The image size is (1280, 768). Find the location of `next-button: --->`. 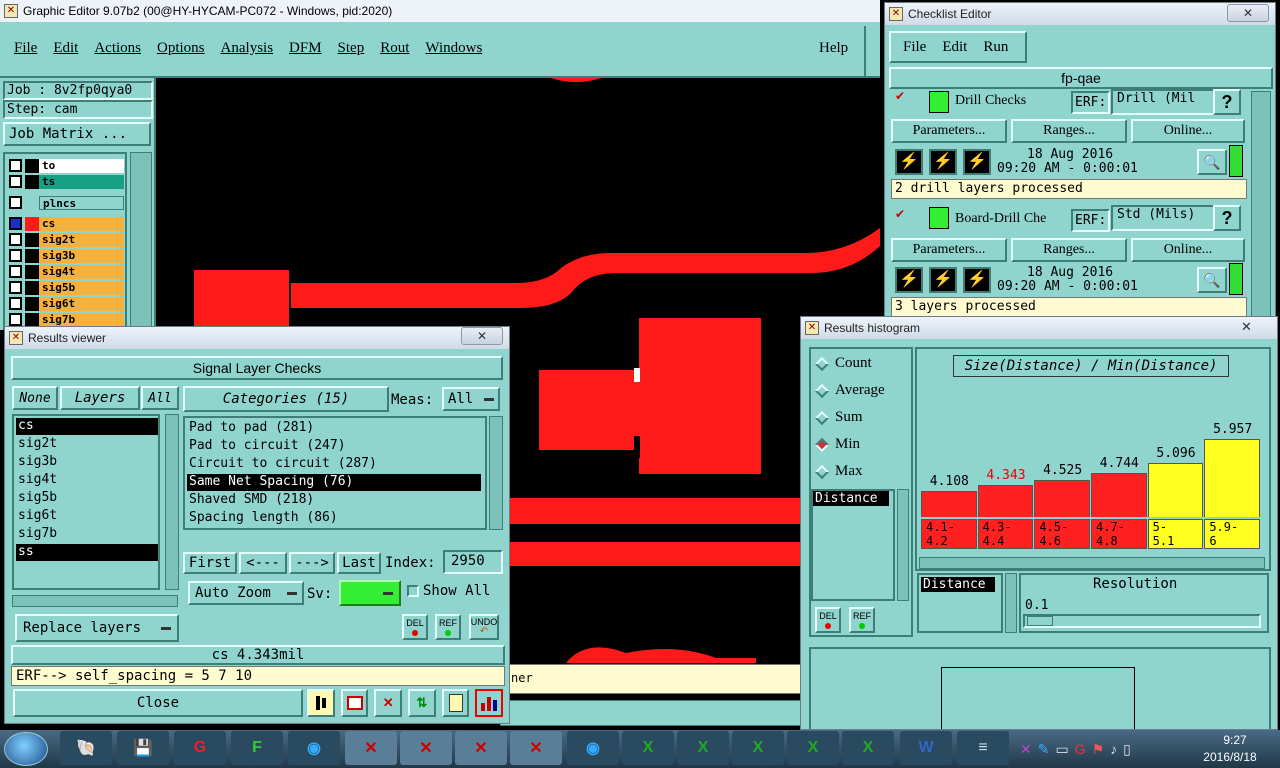

next-button: ---> is located at coordinates (312, 563).